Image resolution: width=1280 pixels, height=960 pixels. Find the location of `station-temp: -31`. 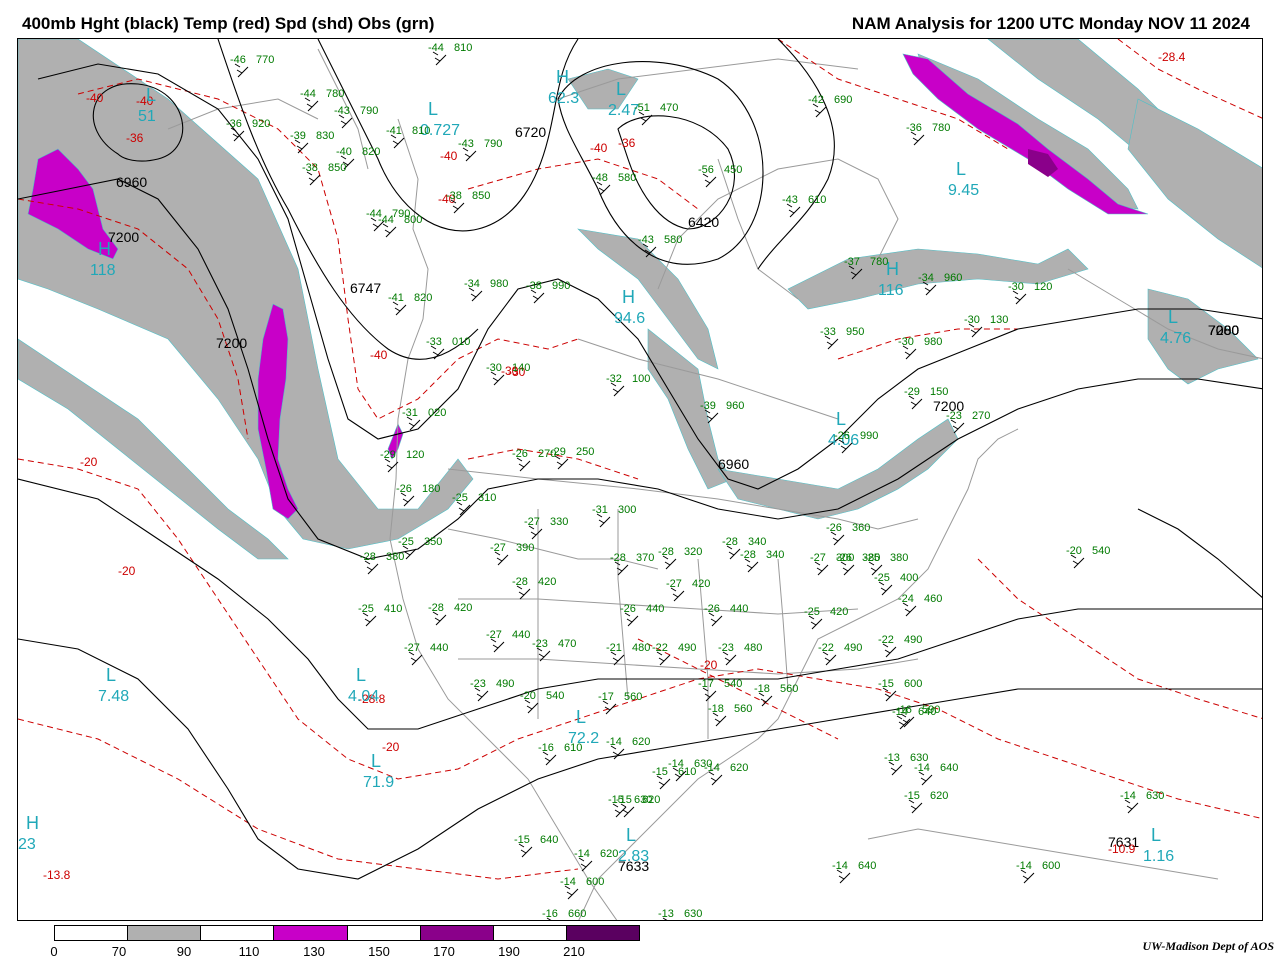

station-temp: -31 is located at coordinates (600, 510).